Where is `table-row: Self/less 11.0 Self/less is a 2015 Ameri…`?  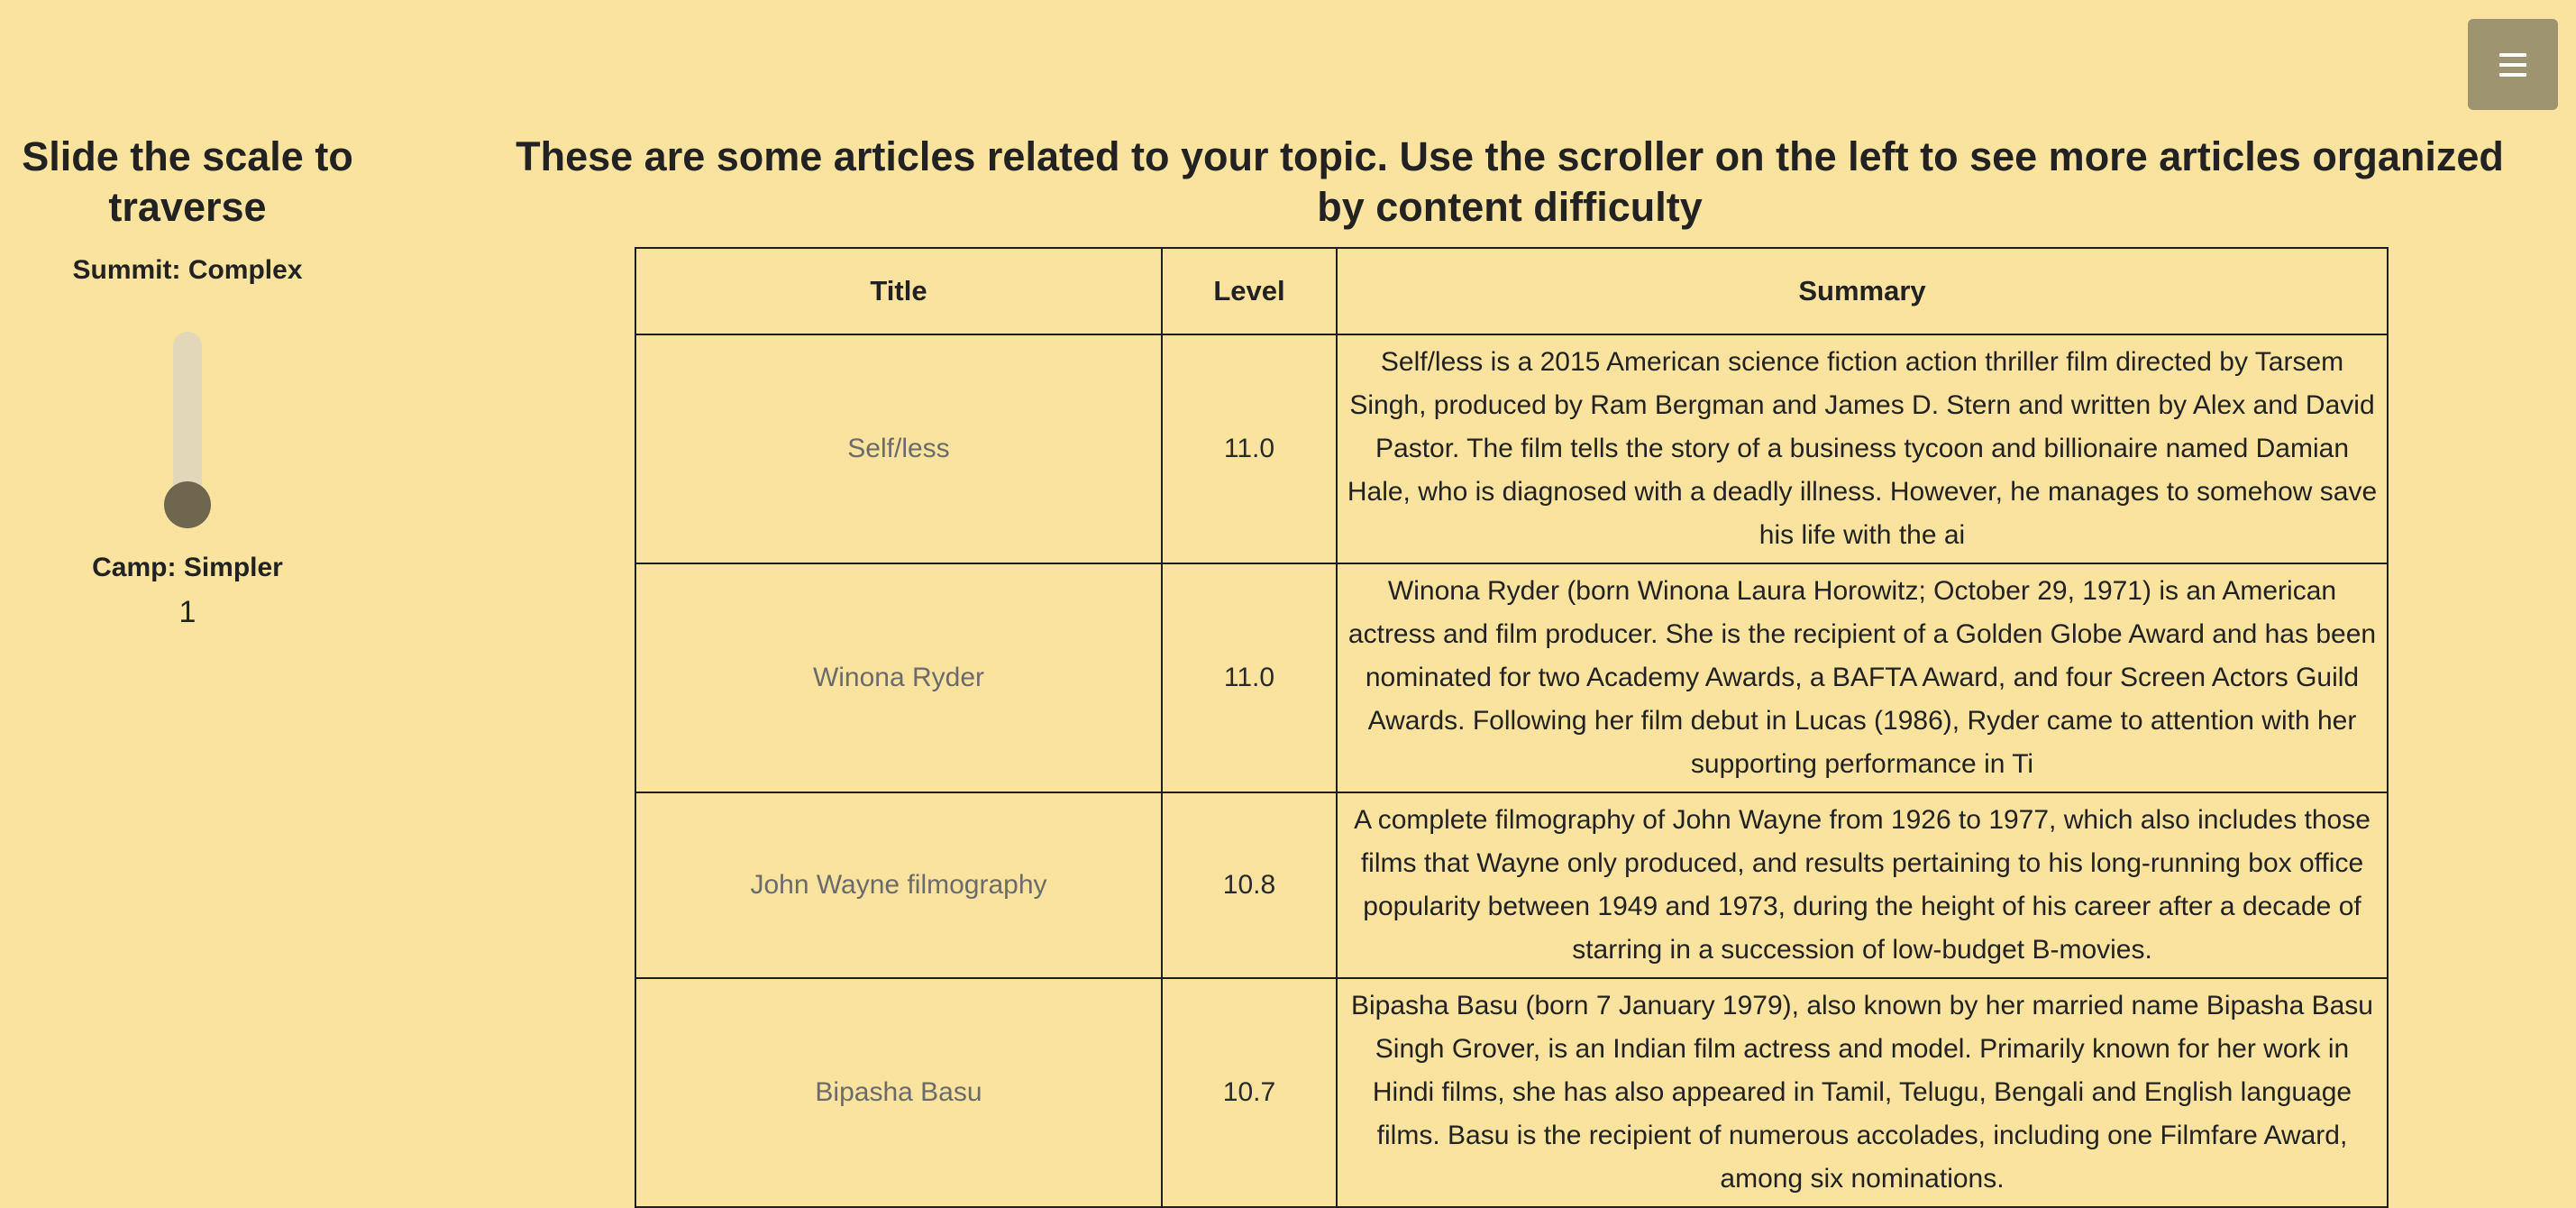
table-row: Self/less 11.0 Self/less is a 2015 Ameri… is located at coordinates (1512, 449).